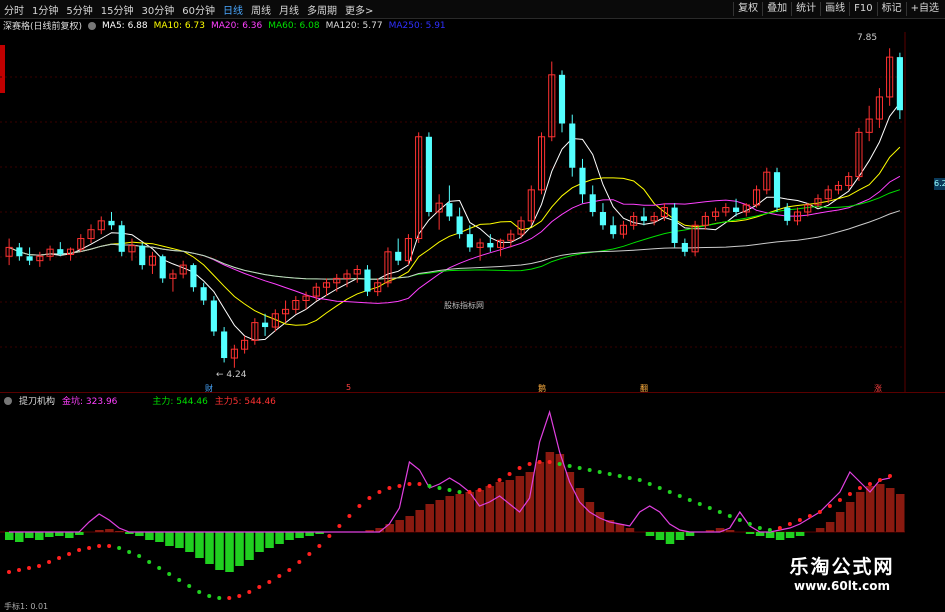 The width and height of the screenshot is (945, 612). I want to click on tab-60min: 60分钟, so click(198, 9).